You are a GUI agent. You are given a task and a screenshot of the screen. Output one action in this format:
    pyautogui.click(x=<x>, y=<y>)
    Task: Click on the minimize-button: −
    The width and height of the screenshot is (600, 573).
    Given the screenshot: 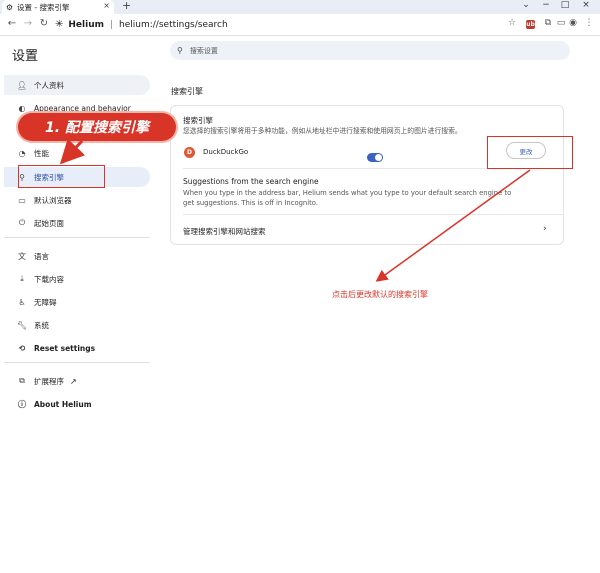 What is the action you would take?
    pyautogui.click(x=546, y=5)
    